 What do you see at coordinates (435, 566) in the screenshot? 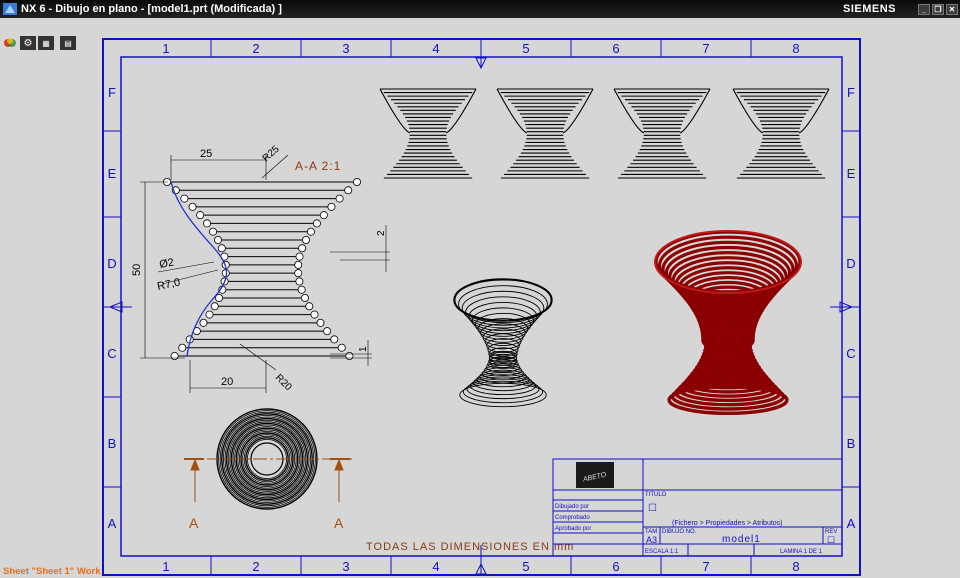
I see `col-label-bottom-4: 4` at bounding box center [435, 566].